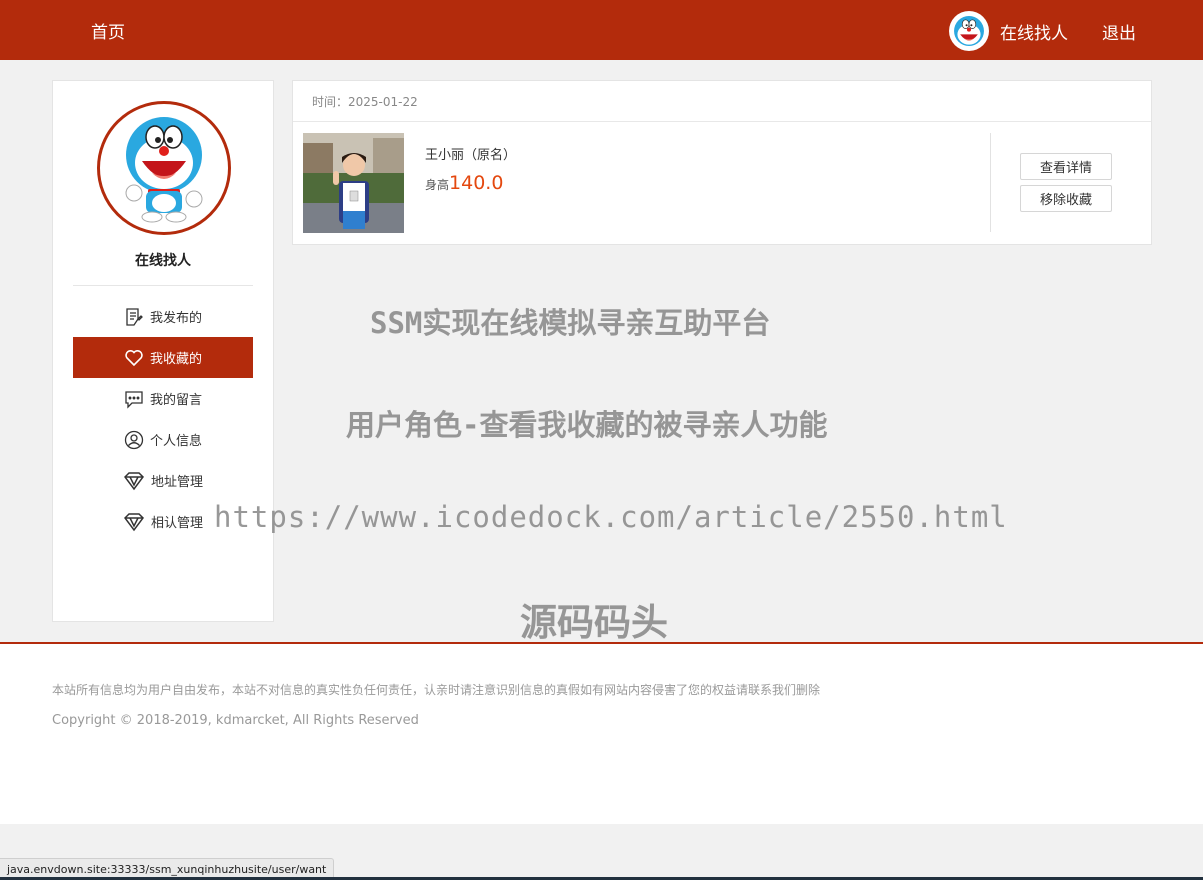 The width and height of the screenshot is (1203, 880). I want to click on avatar, so click(969, 31).